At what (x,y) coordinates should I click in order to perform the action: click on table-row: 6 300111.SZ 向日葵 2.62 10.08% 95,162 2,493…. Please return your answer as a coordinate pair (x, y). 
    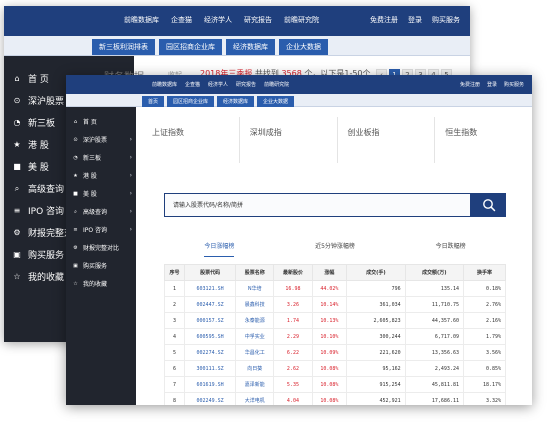
    Looking at the image, I should click on (335, 368).